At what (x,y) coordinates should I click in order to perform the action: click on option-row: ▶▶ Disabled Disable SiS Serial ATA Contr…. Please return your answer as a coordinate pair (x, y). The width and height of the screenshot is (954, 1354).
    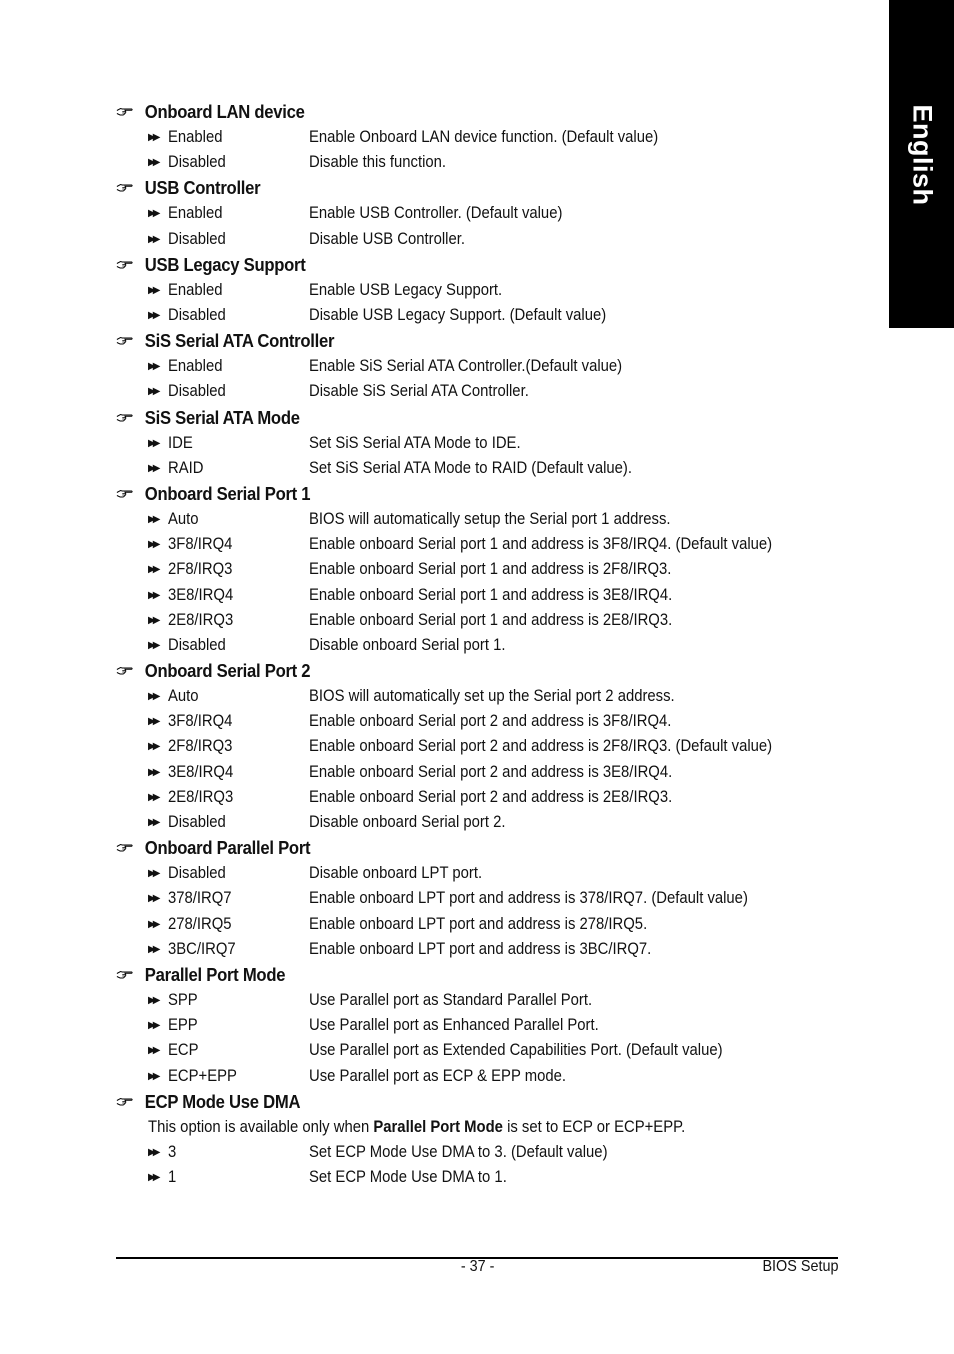
    Looking at the image, I should click on (476, 391).